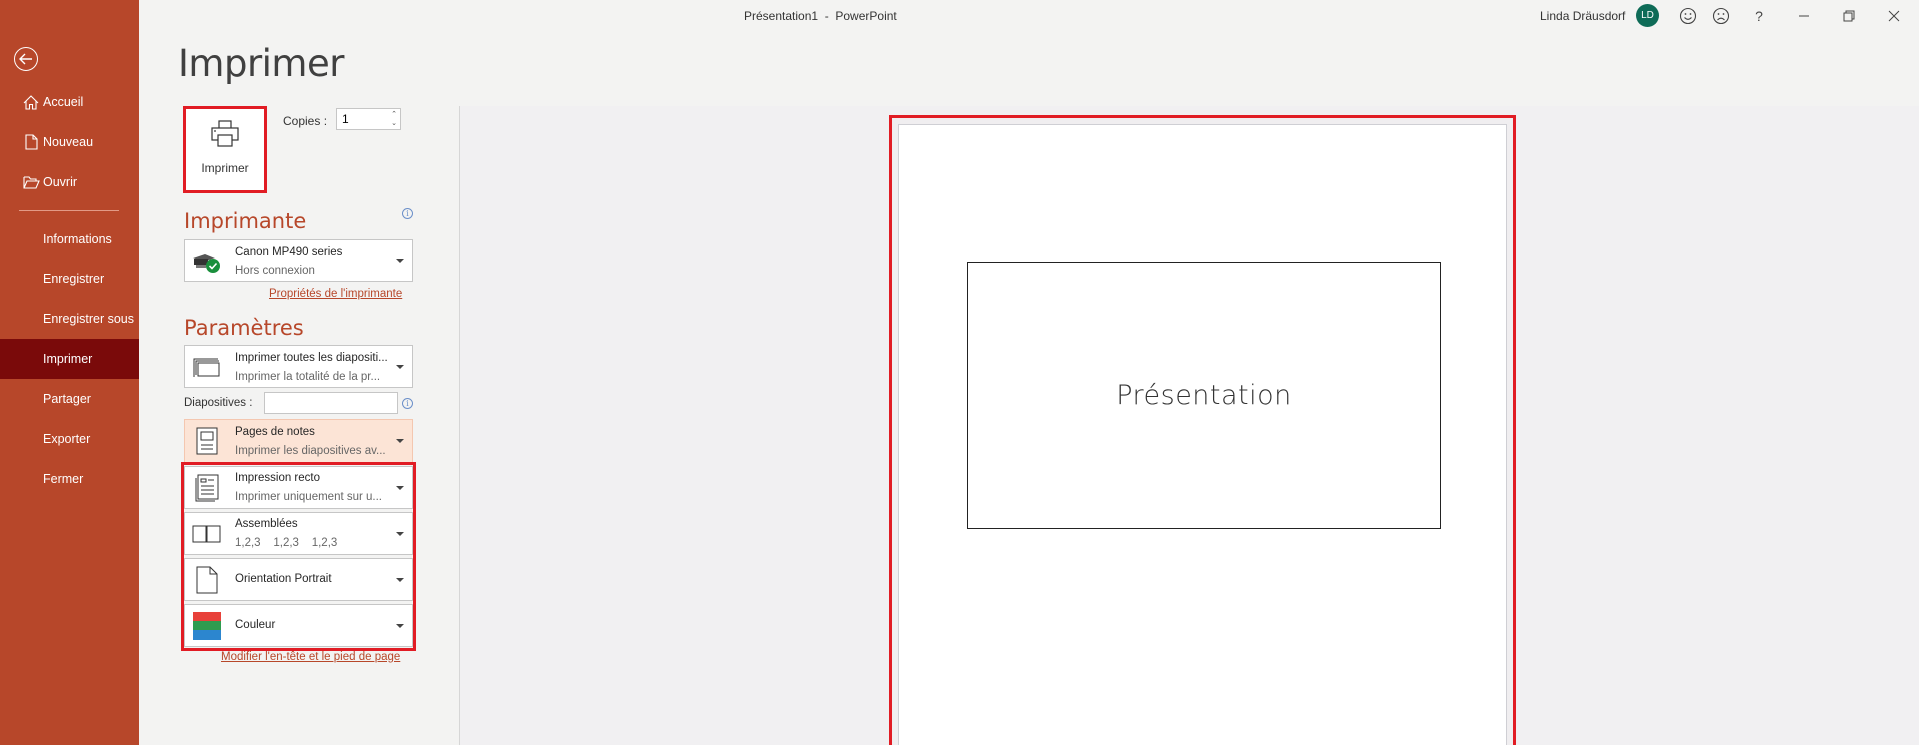 This screenshot has width=1919, height=745. What do you see at coordinates (335, 294) in the screenshot?
I see `printer-properties-link: Propriétés de l'imprimante` at bounding box center [335, 294].